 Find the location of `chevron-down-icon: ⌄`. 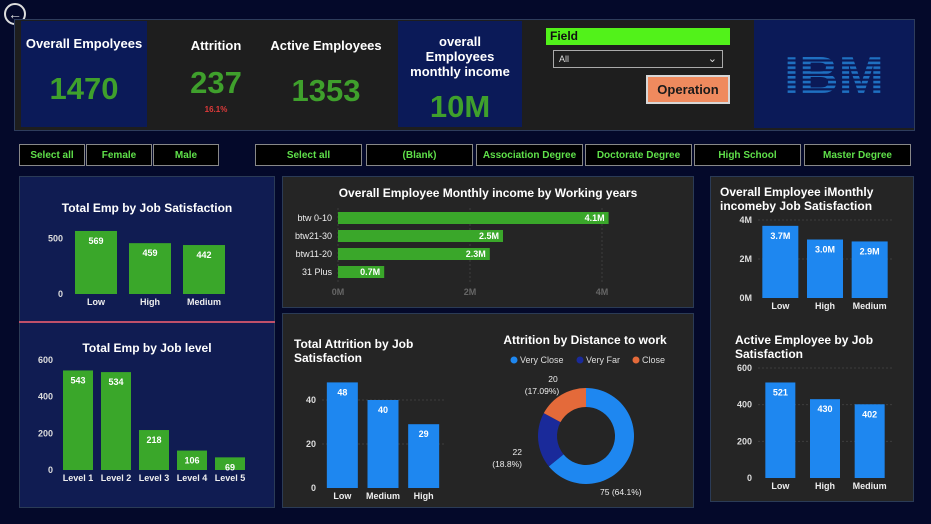

chevron-down-icon: ⌄ is located at coordinates (712, 59).